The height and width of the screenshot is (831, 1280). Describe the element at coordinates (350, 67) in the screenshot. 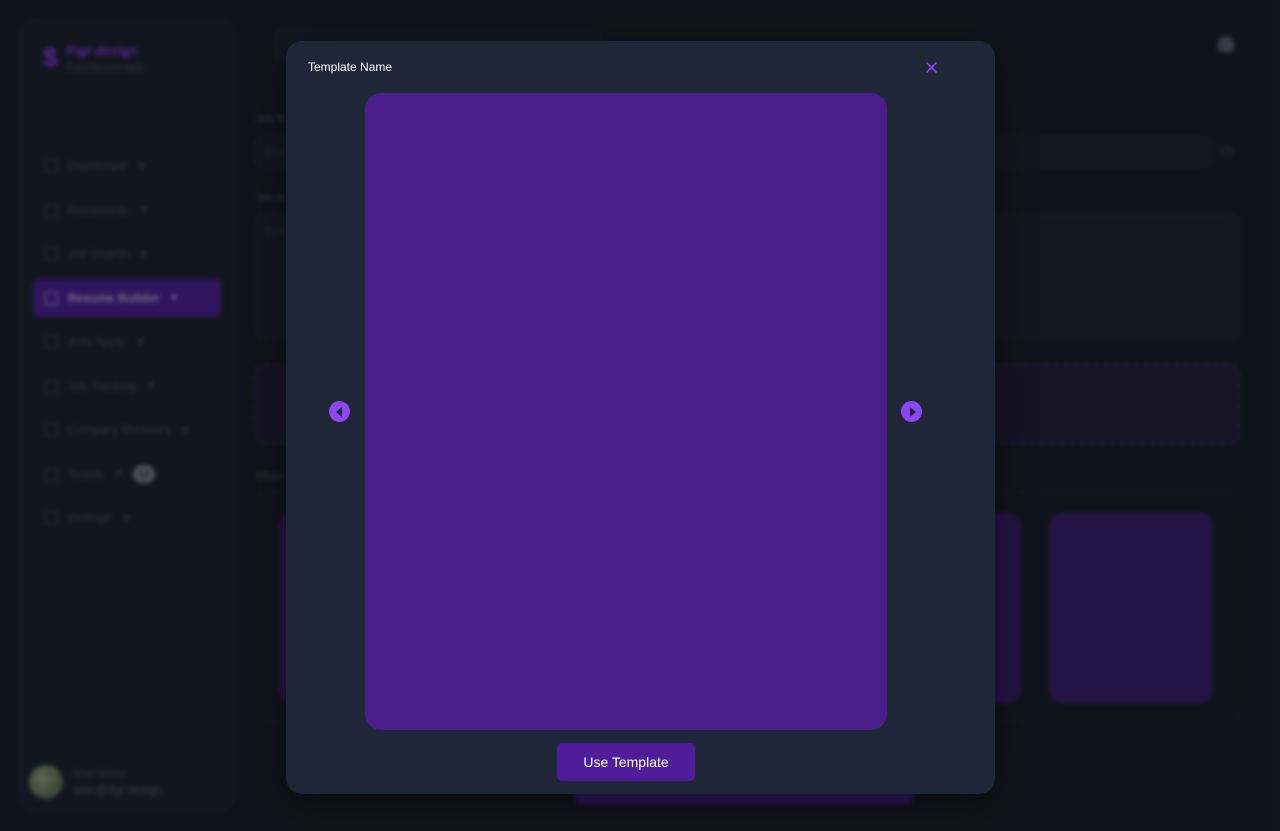

I see `modal-title: Template Name` at that location.